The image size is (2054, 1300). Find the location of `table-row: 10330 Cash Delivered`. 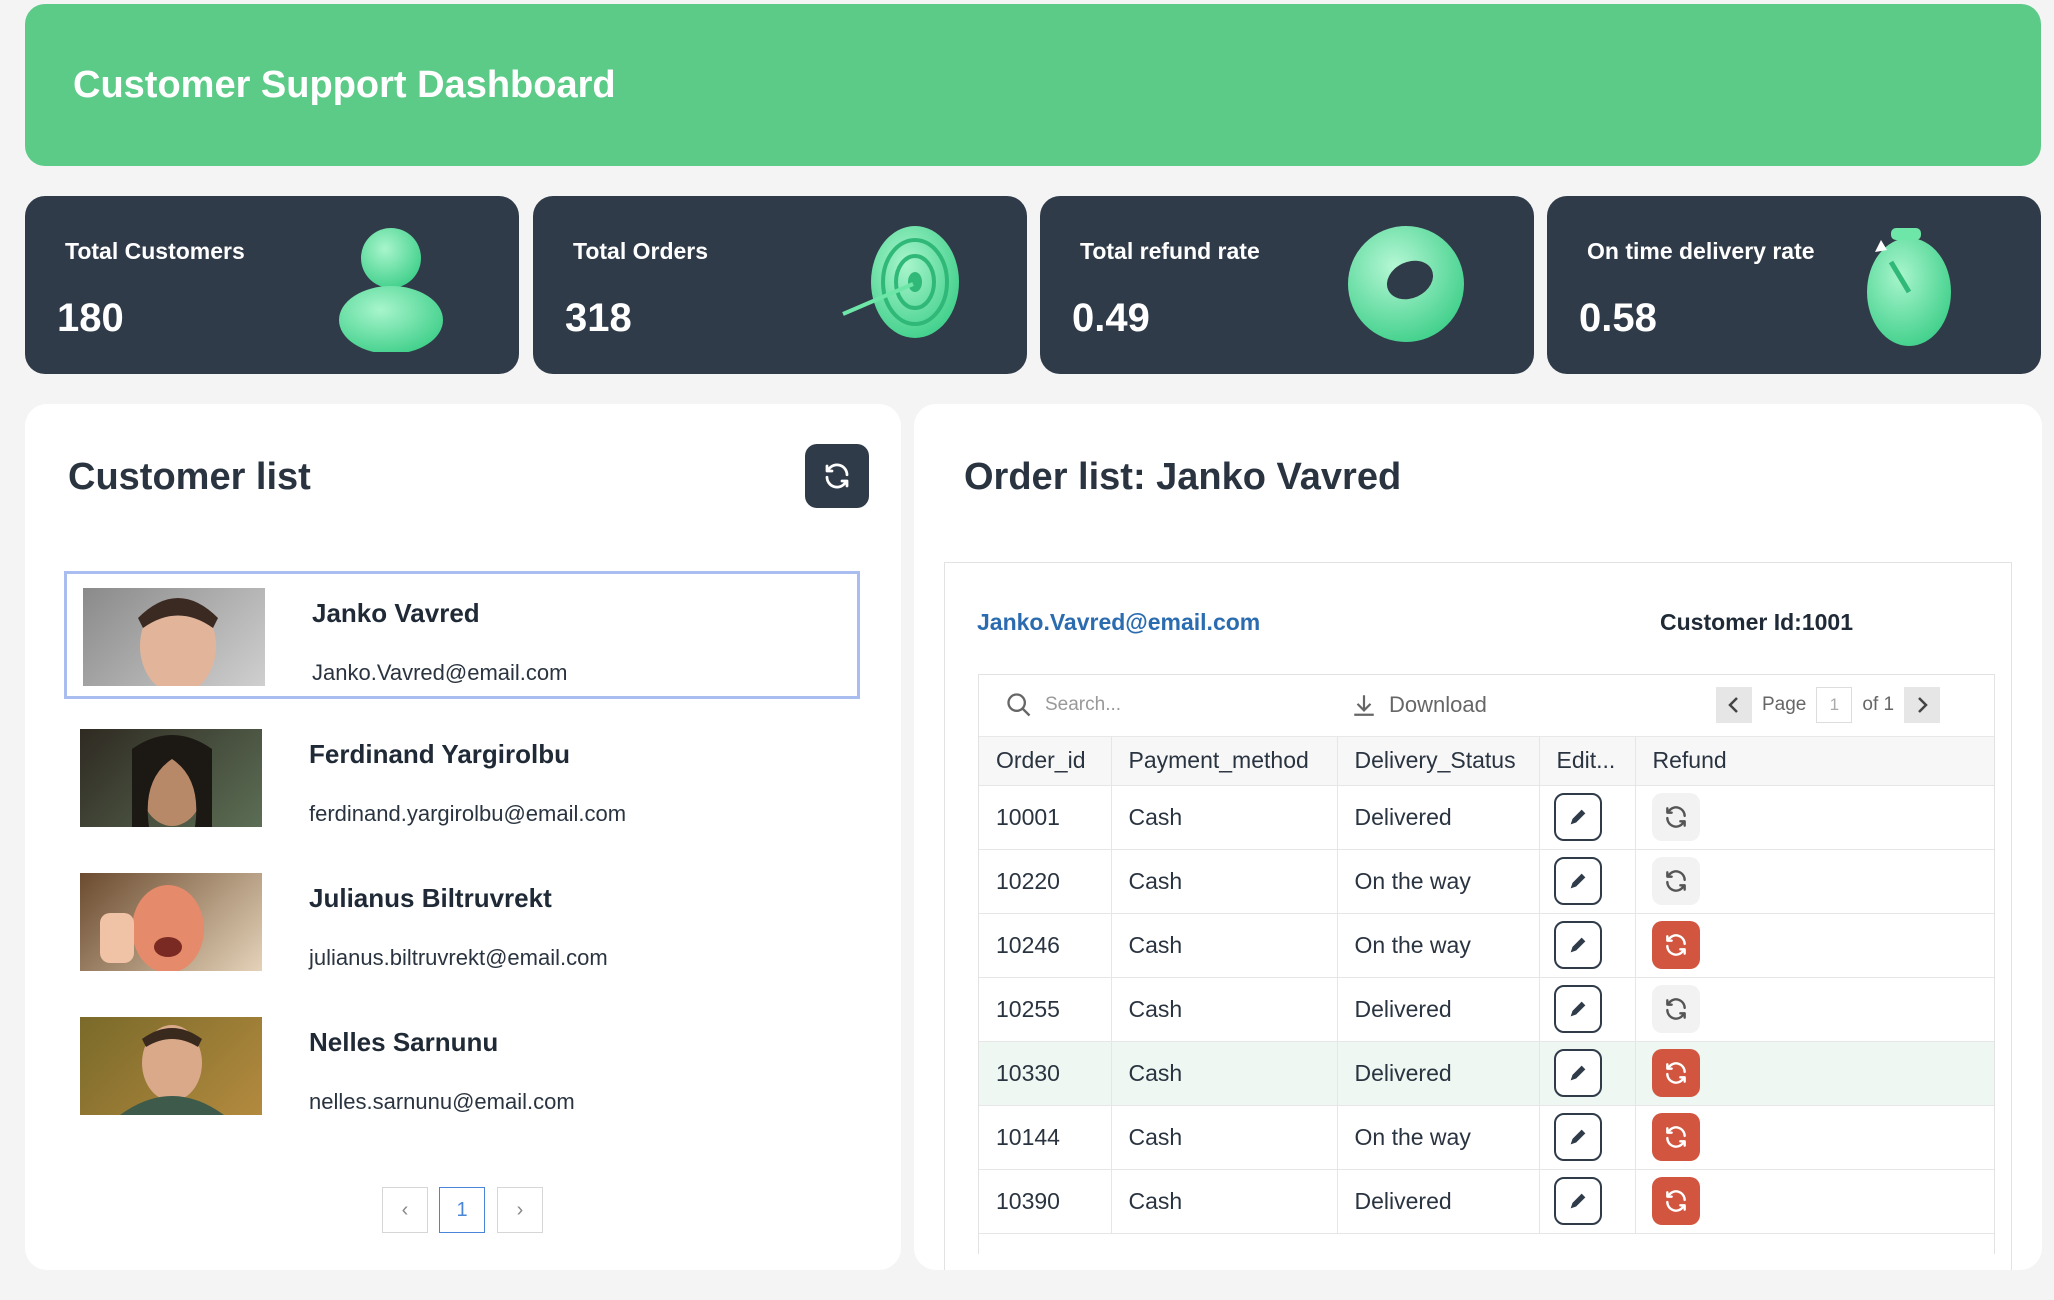

table-row: 10330 Cash Delivered is located at coordinates (1486, 1073).